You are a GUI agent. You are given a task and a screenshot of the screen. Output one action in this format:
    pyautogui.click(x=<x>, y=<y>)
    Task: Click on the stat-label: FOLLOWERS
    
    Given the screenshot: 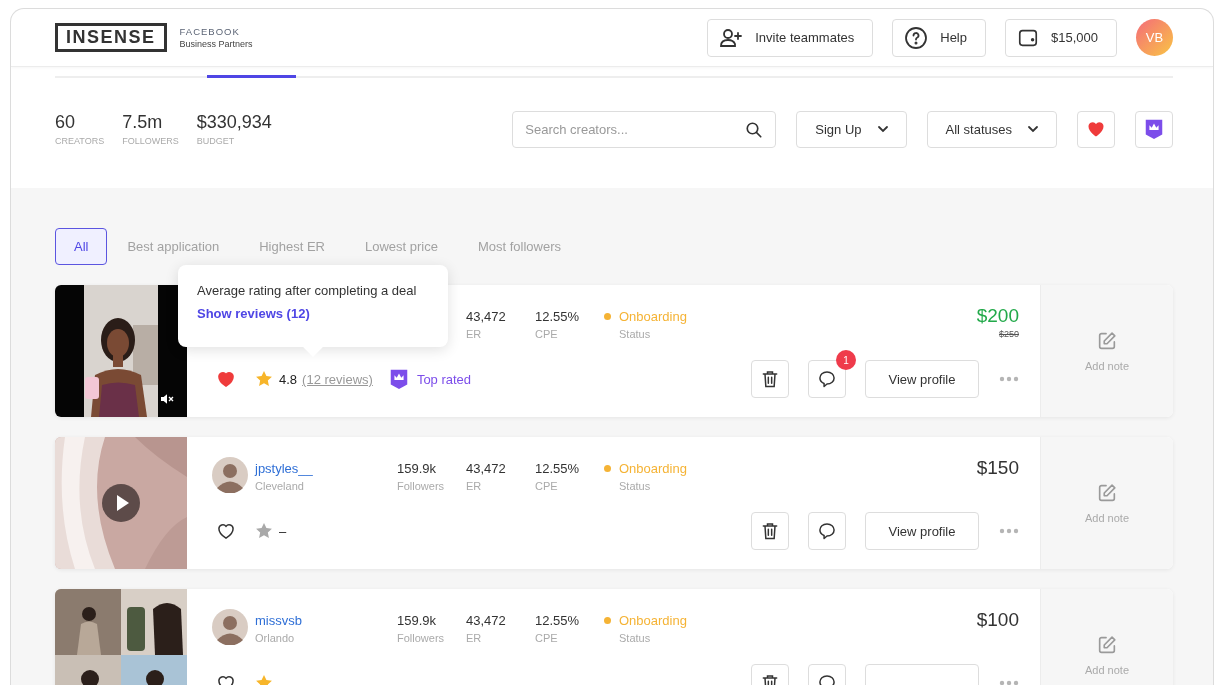 What is the action you would take?
    pyautogui.click(x=150, y=141)
    